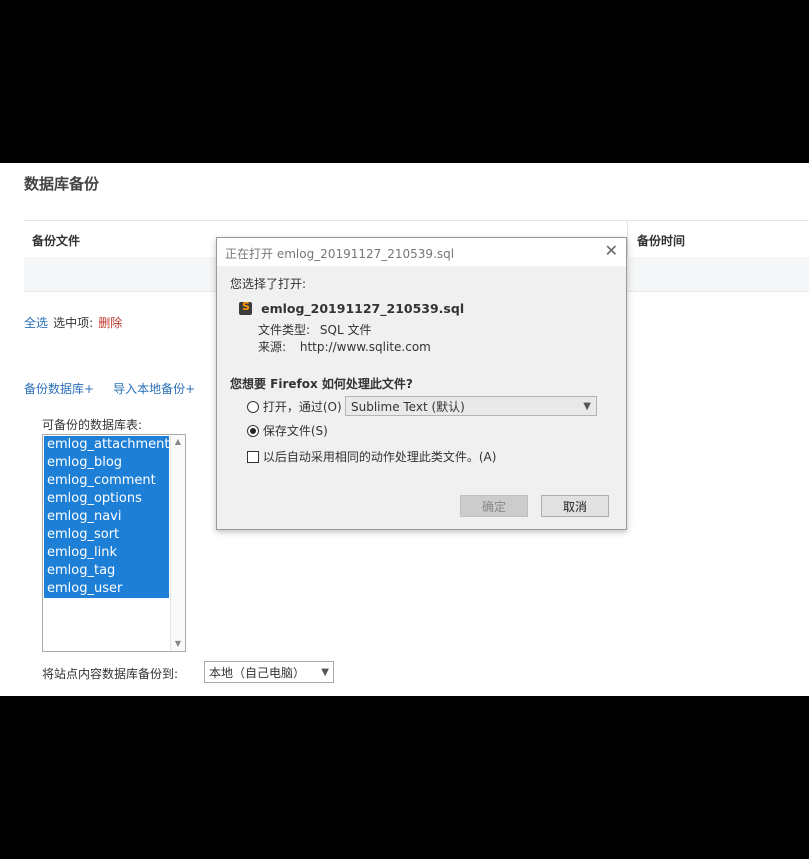 This screenshot has width=809, height=859. I want to click on save-file-option: 保存文件(S), so click(287, 430).